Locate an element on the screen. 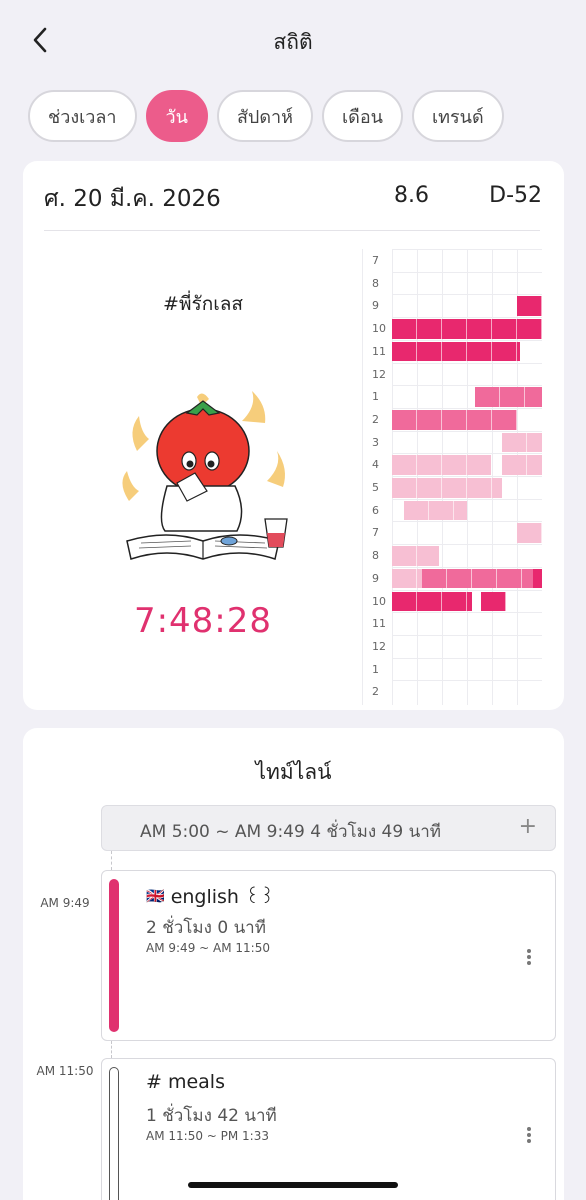 This screenshot has width=586, height=1200. tab-month: เดือน is located at coordinates (362, 116).